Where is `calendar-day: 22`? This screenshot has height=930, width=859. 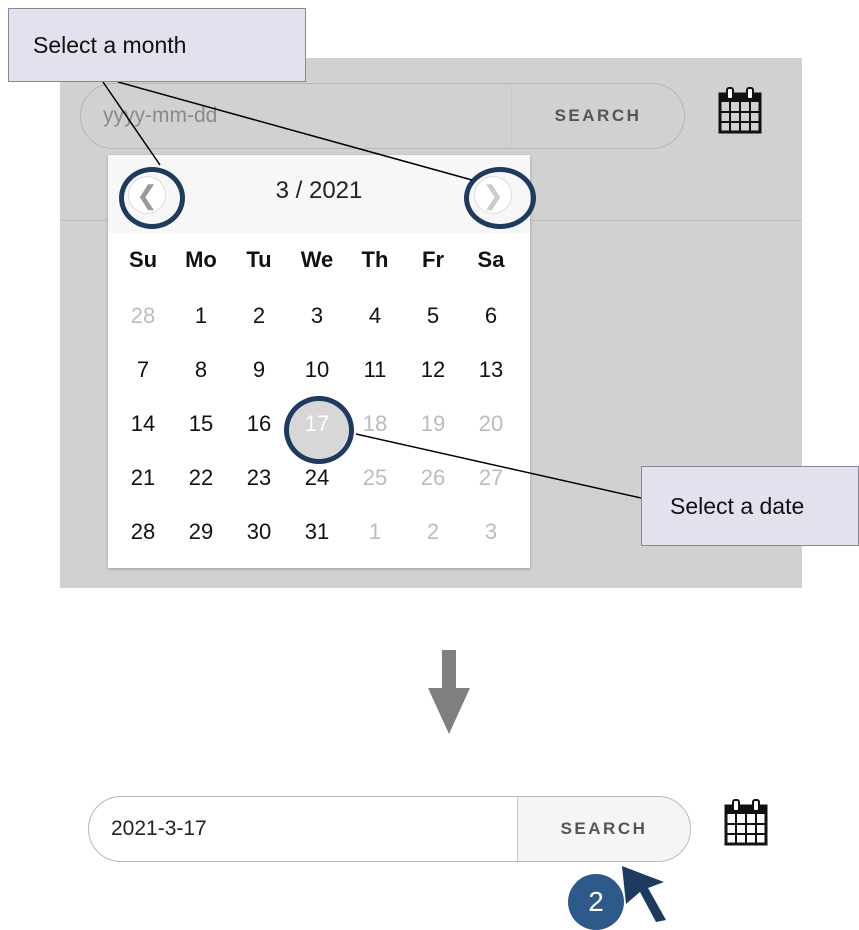 calendar-day: 22 is located at coordinates (201, 492).